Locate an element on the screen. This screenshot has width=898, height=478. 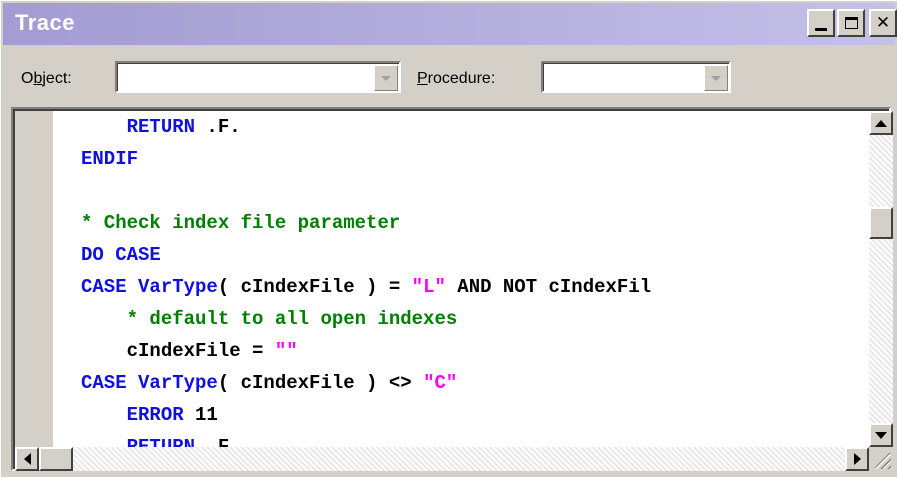
object-combobox is located at coordinates (258, 77).